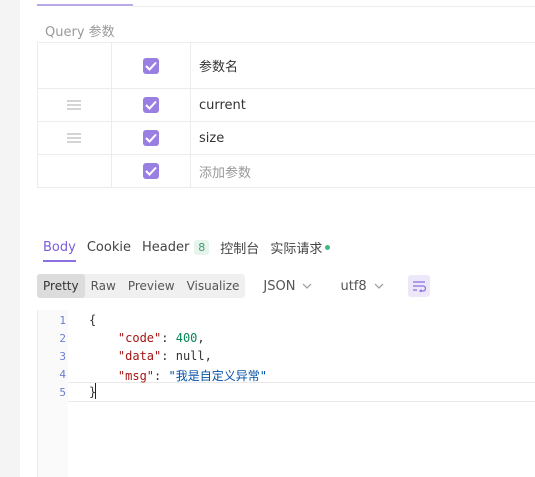  I want to click on tab-actual-request: 实际请求, so click(300, 247).